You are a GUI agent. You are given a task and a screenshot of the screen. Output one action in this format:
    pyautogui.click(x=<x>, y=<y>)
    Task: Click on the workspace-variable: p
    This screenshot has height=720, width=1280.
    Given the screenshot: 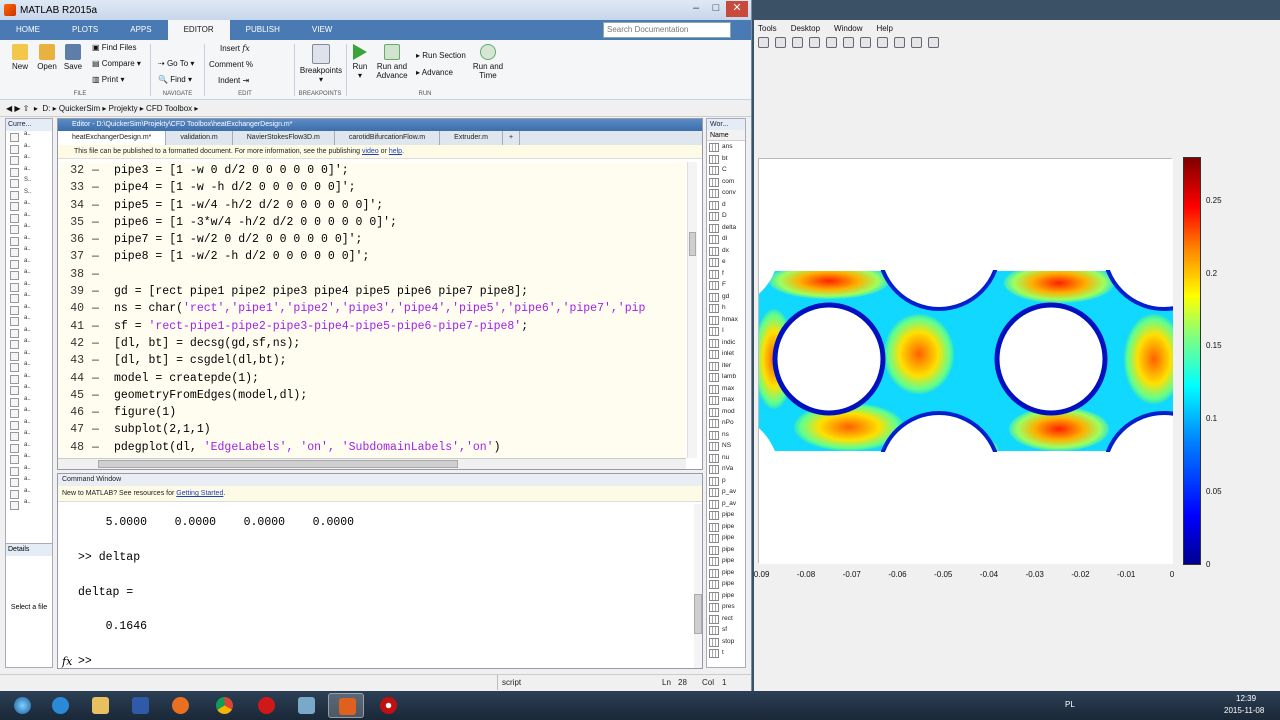 What is the action you would take?
    pyautogui.click(x=726, y=481)
    